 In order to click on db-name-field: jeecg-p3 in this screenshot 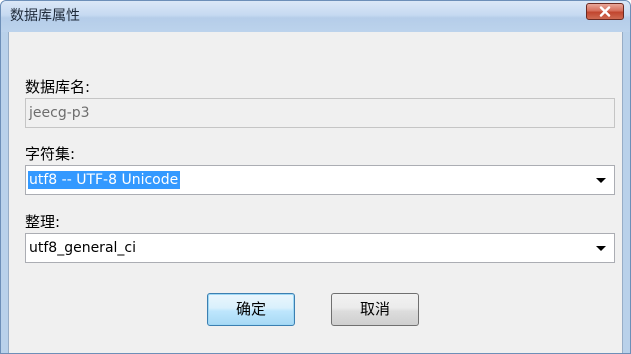, I will do `click(320, 113)`.